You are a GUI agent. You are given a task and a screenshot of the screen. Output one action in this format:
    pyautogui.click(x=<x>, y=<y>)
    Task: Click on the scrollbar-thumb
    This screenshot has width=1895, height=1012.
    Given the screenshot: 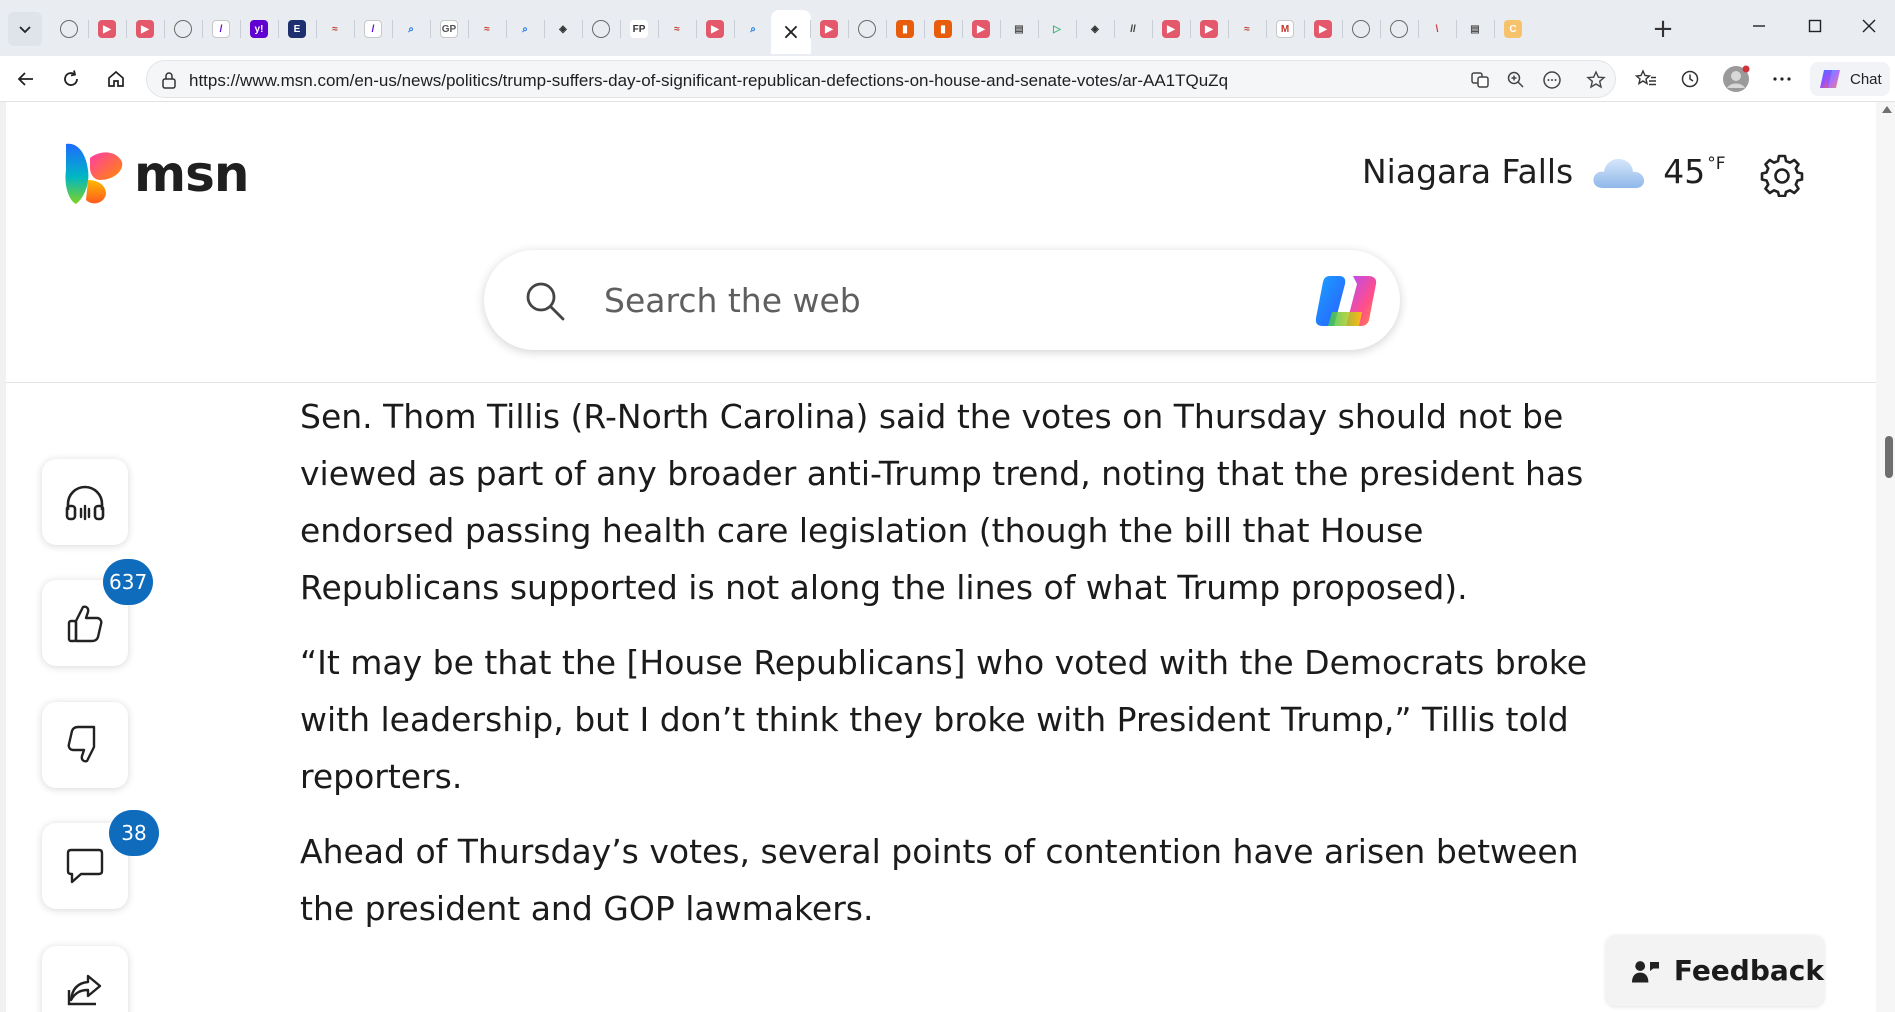 What is the action you would take?
    pyautogui.click(x=1889, y=457)
    